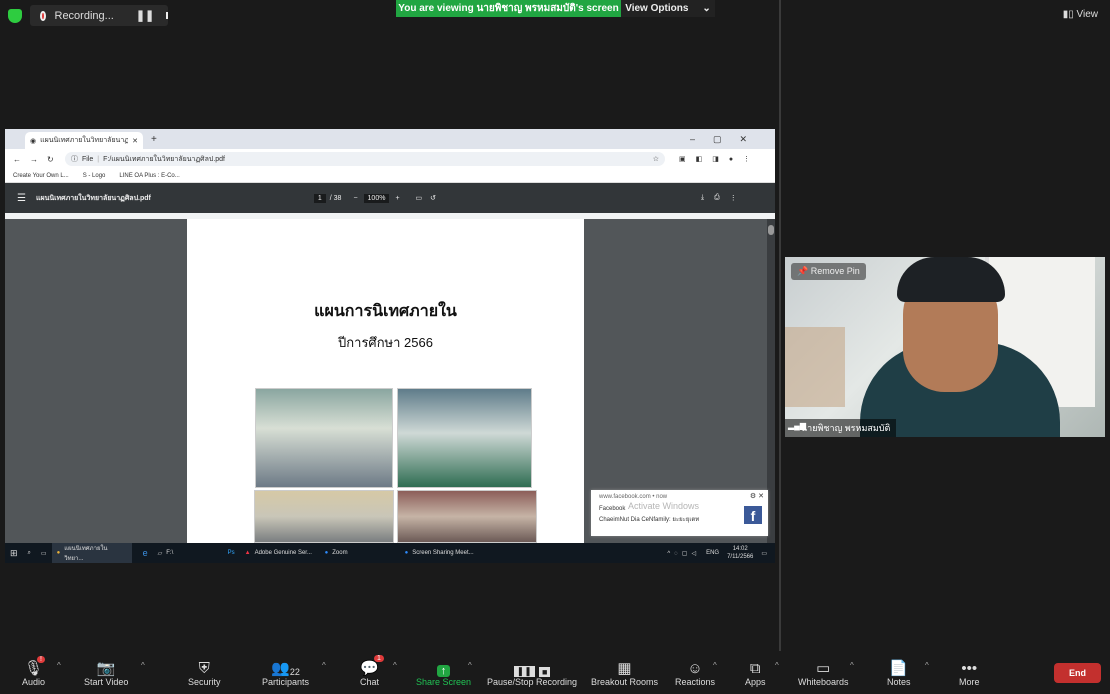 This screenshot has width=1110, height=694. What do you see at coordinates (29, 553) in the screenshot?
I see `search-icon: ⌕` at bounding box center [29, 553].